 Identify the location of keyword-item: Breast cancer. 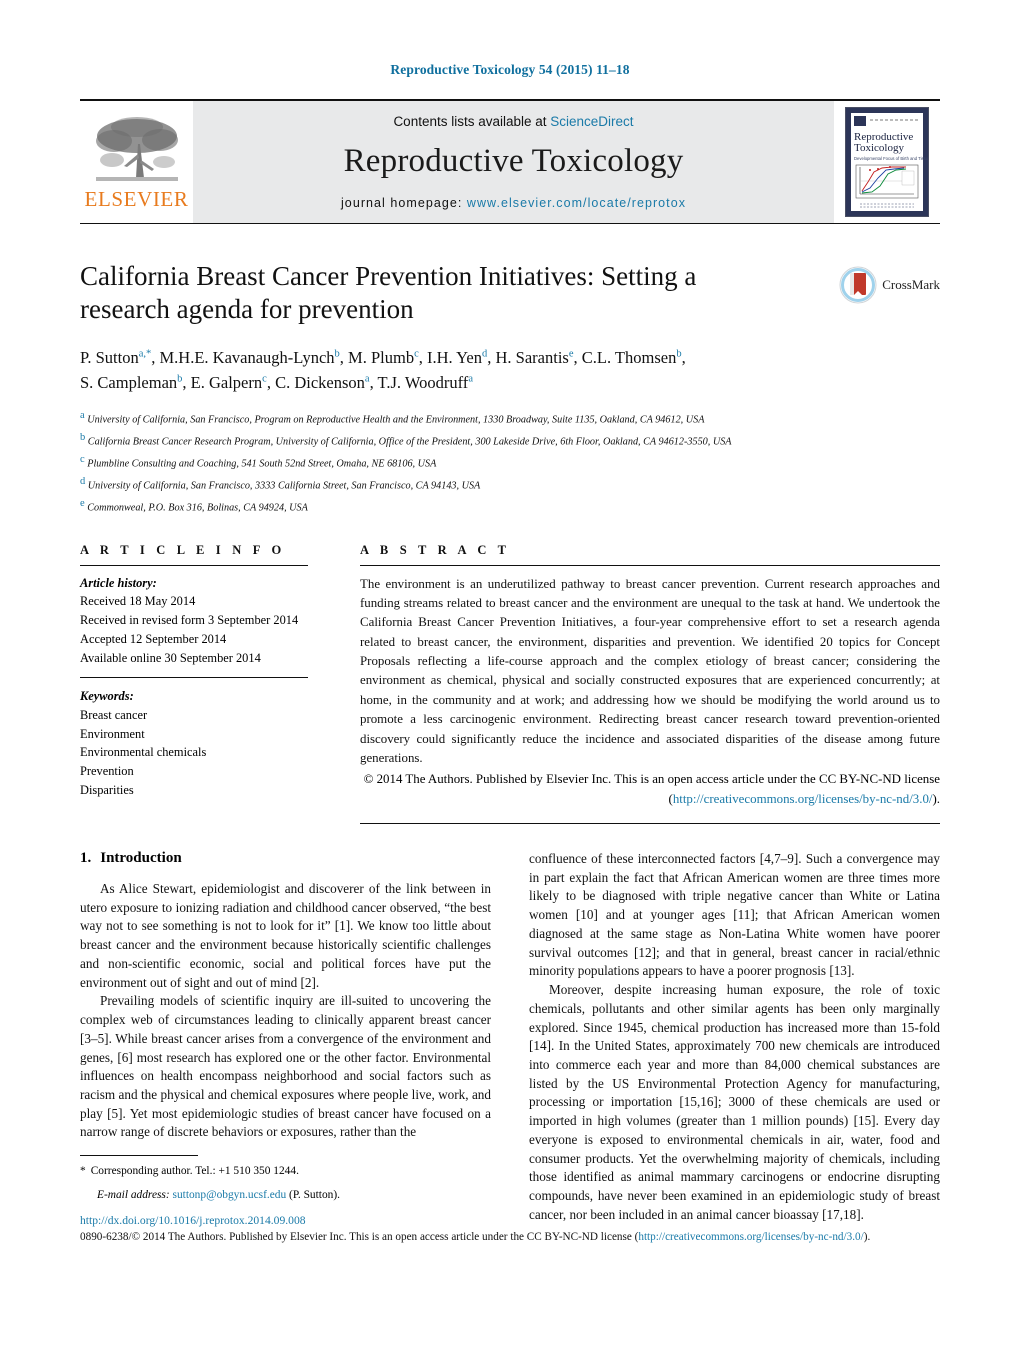
(114, 714).